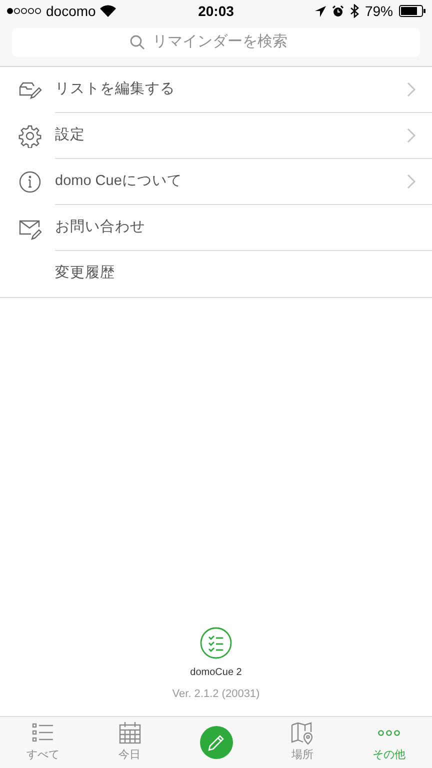 This screenshot has width=432, height=768. I want to click on settings-icon, so click(30, 136).